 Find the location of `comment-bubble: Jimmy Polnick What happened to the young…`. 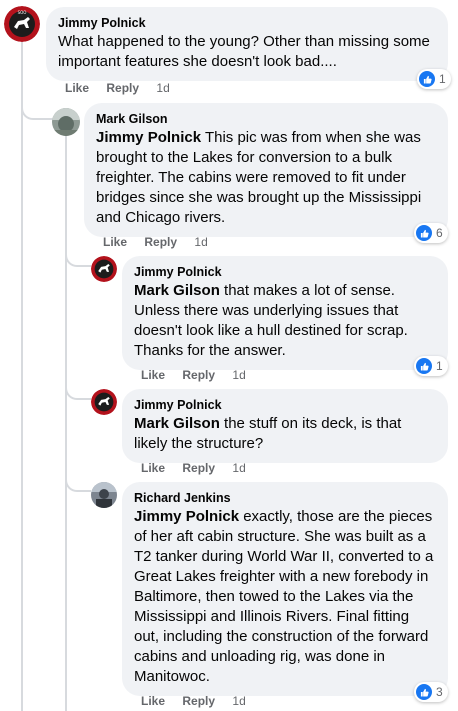

comment-bubble: Jimmy Polnick What happened to the young… is located at coordinates (247, 44).